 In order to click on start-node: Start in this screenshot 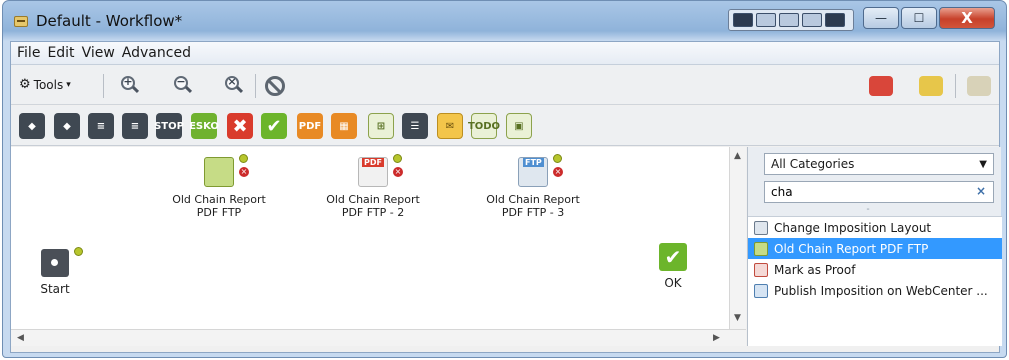, I will do `click(55, 271)`.